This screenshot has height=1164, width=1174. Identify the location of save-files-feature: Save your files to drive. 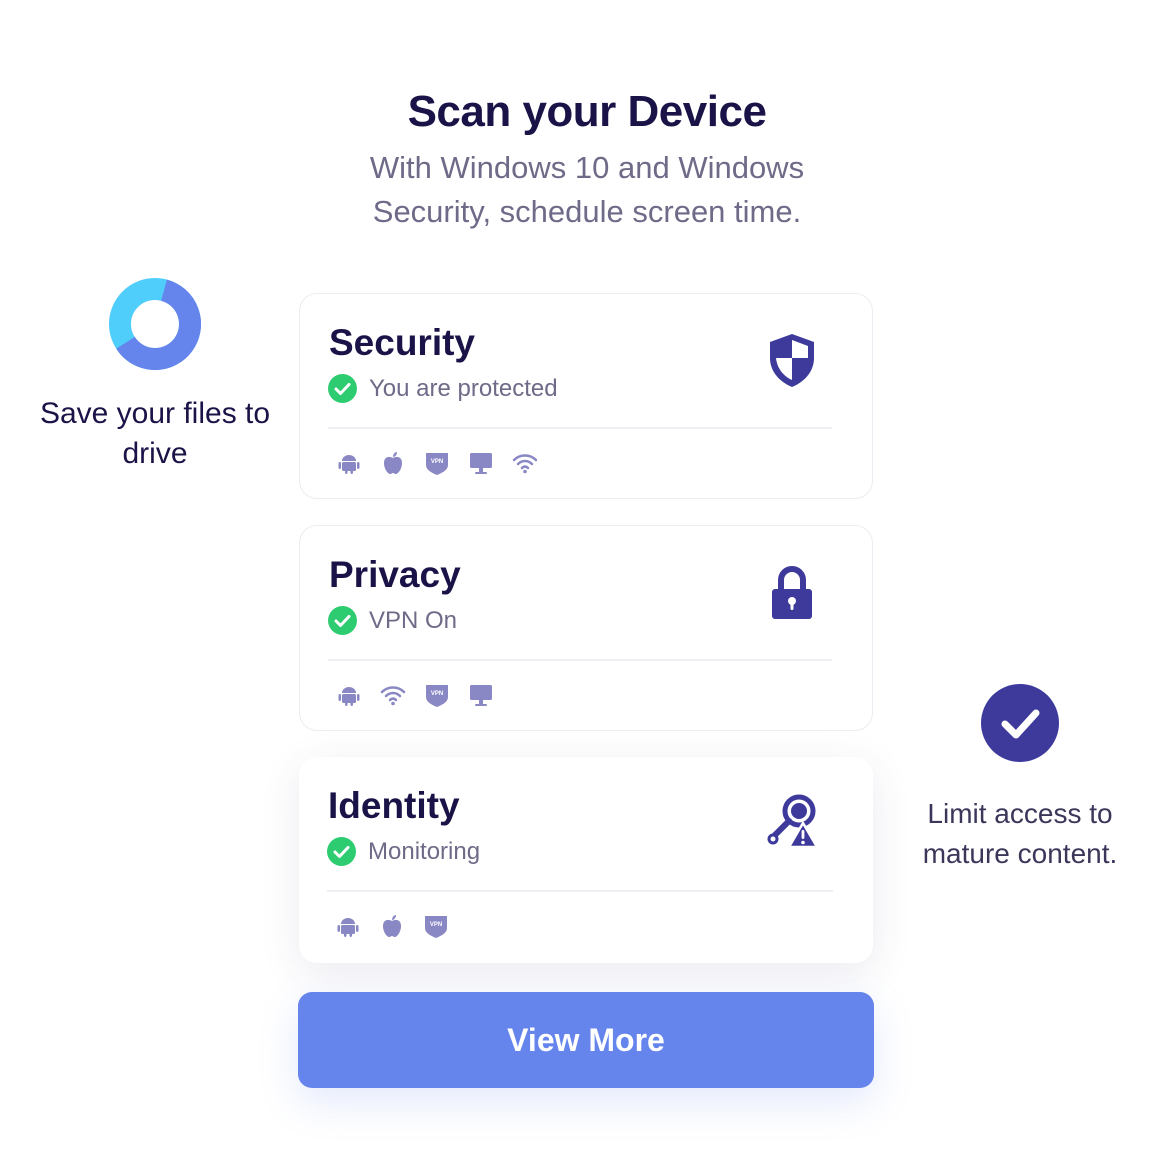
(155, 376).